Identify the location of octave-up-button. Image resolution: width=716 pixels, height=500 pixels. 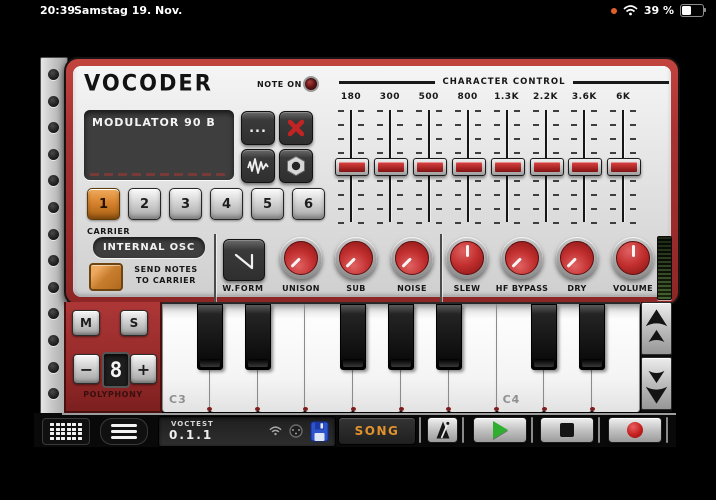
(656, 328).